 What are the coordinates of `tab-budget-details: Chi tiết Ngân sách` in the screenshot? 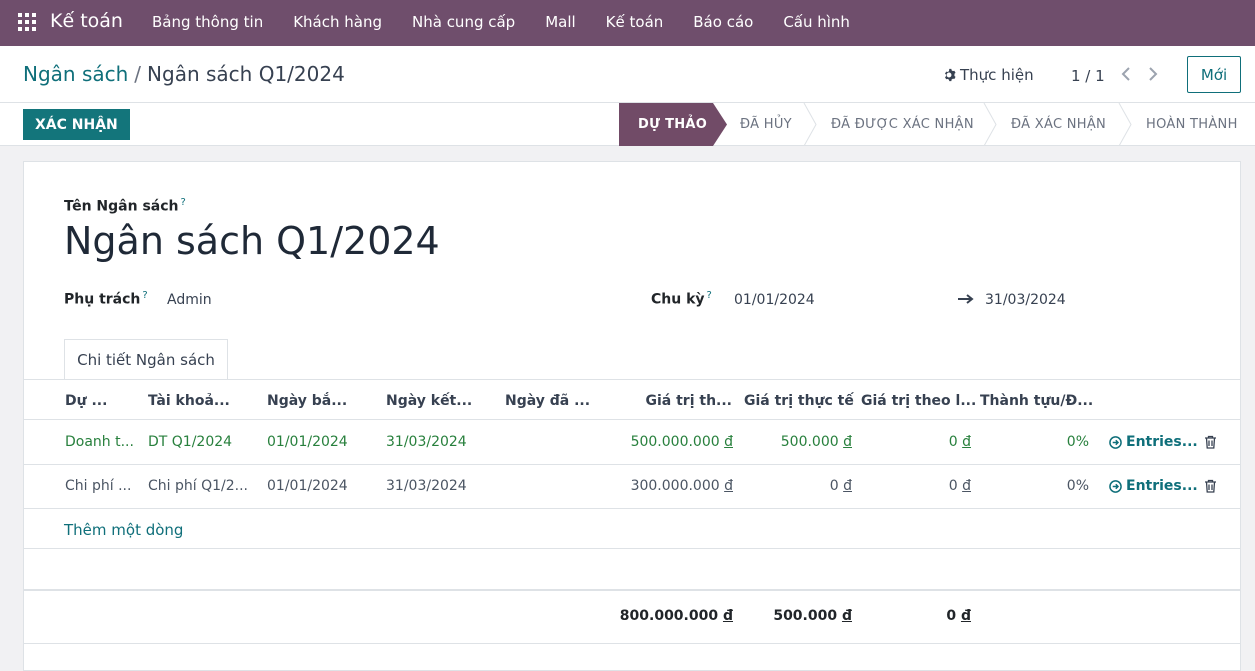 It's located at (146, 359).